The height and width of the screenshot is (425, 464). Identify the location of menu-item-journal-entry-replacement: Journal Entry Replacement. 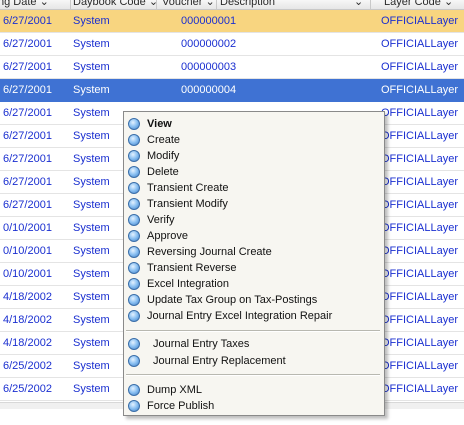
(254, 361).